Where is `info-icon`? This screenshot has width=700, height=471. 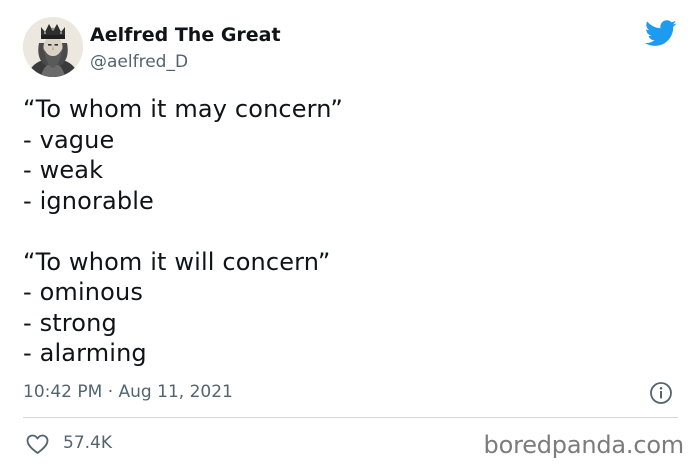 info-icon is located at coordinates (661, 393).